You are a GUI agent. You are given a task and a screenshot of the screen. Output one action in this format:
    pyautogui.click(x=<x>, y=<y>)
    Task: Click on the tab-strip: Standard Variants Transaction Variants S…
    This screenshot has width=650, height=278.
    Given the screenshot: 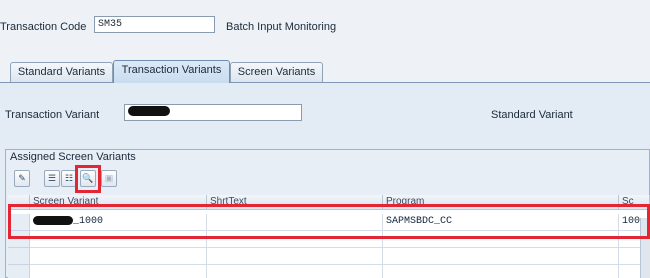 What is the action you would take?
    pyautogui.click(x=325, y=71)
    